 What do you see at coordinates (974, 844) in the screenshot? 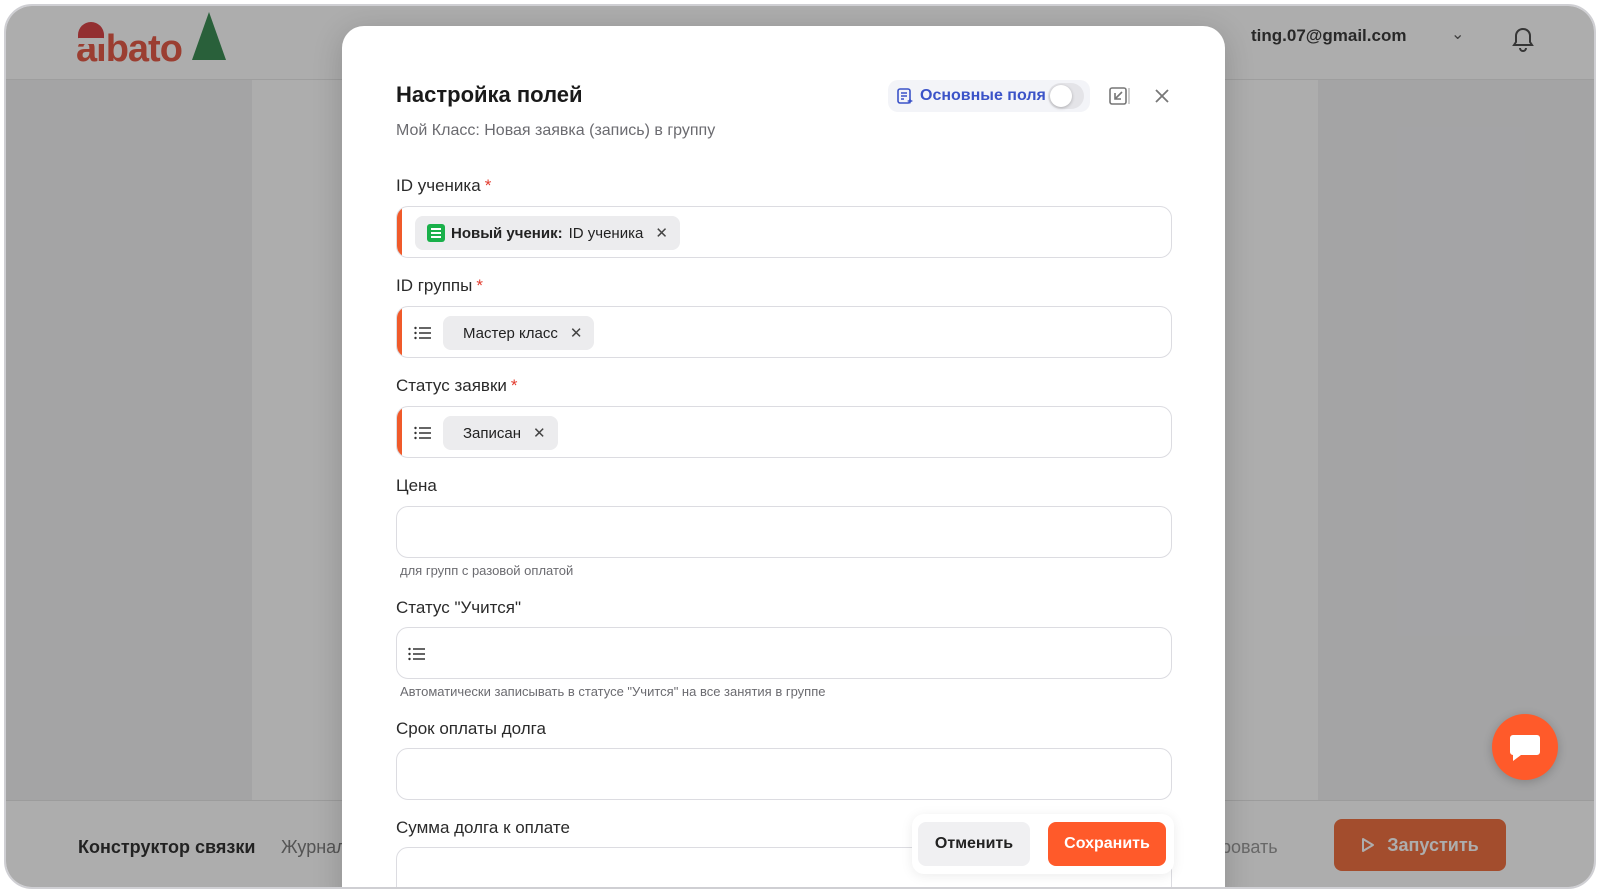
I see `cancel-button: Отменить` at bounding box center [974, 844].